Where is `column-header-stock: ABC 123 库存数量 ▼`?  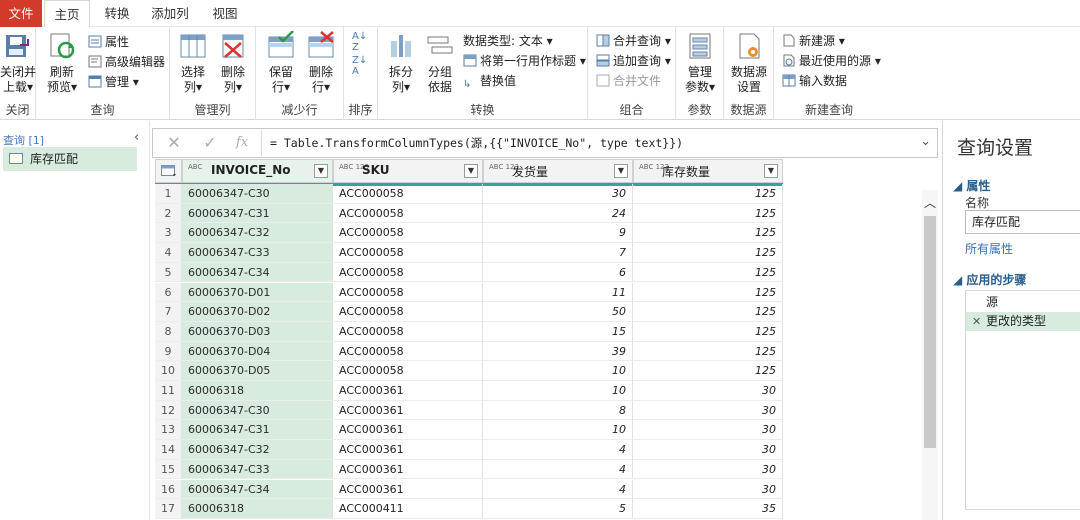 column-header-stock: ABC 123 库存数量 ▼ is located at coordinates (708, 171).